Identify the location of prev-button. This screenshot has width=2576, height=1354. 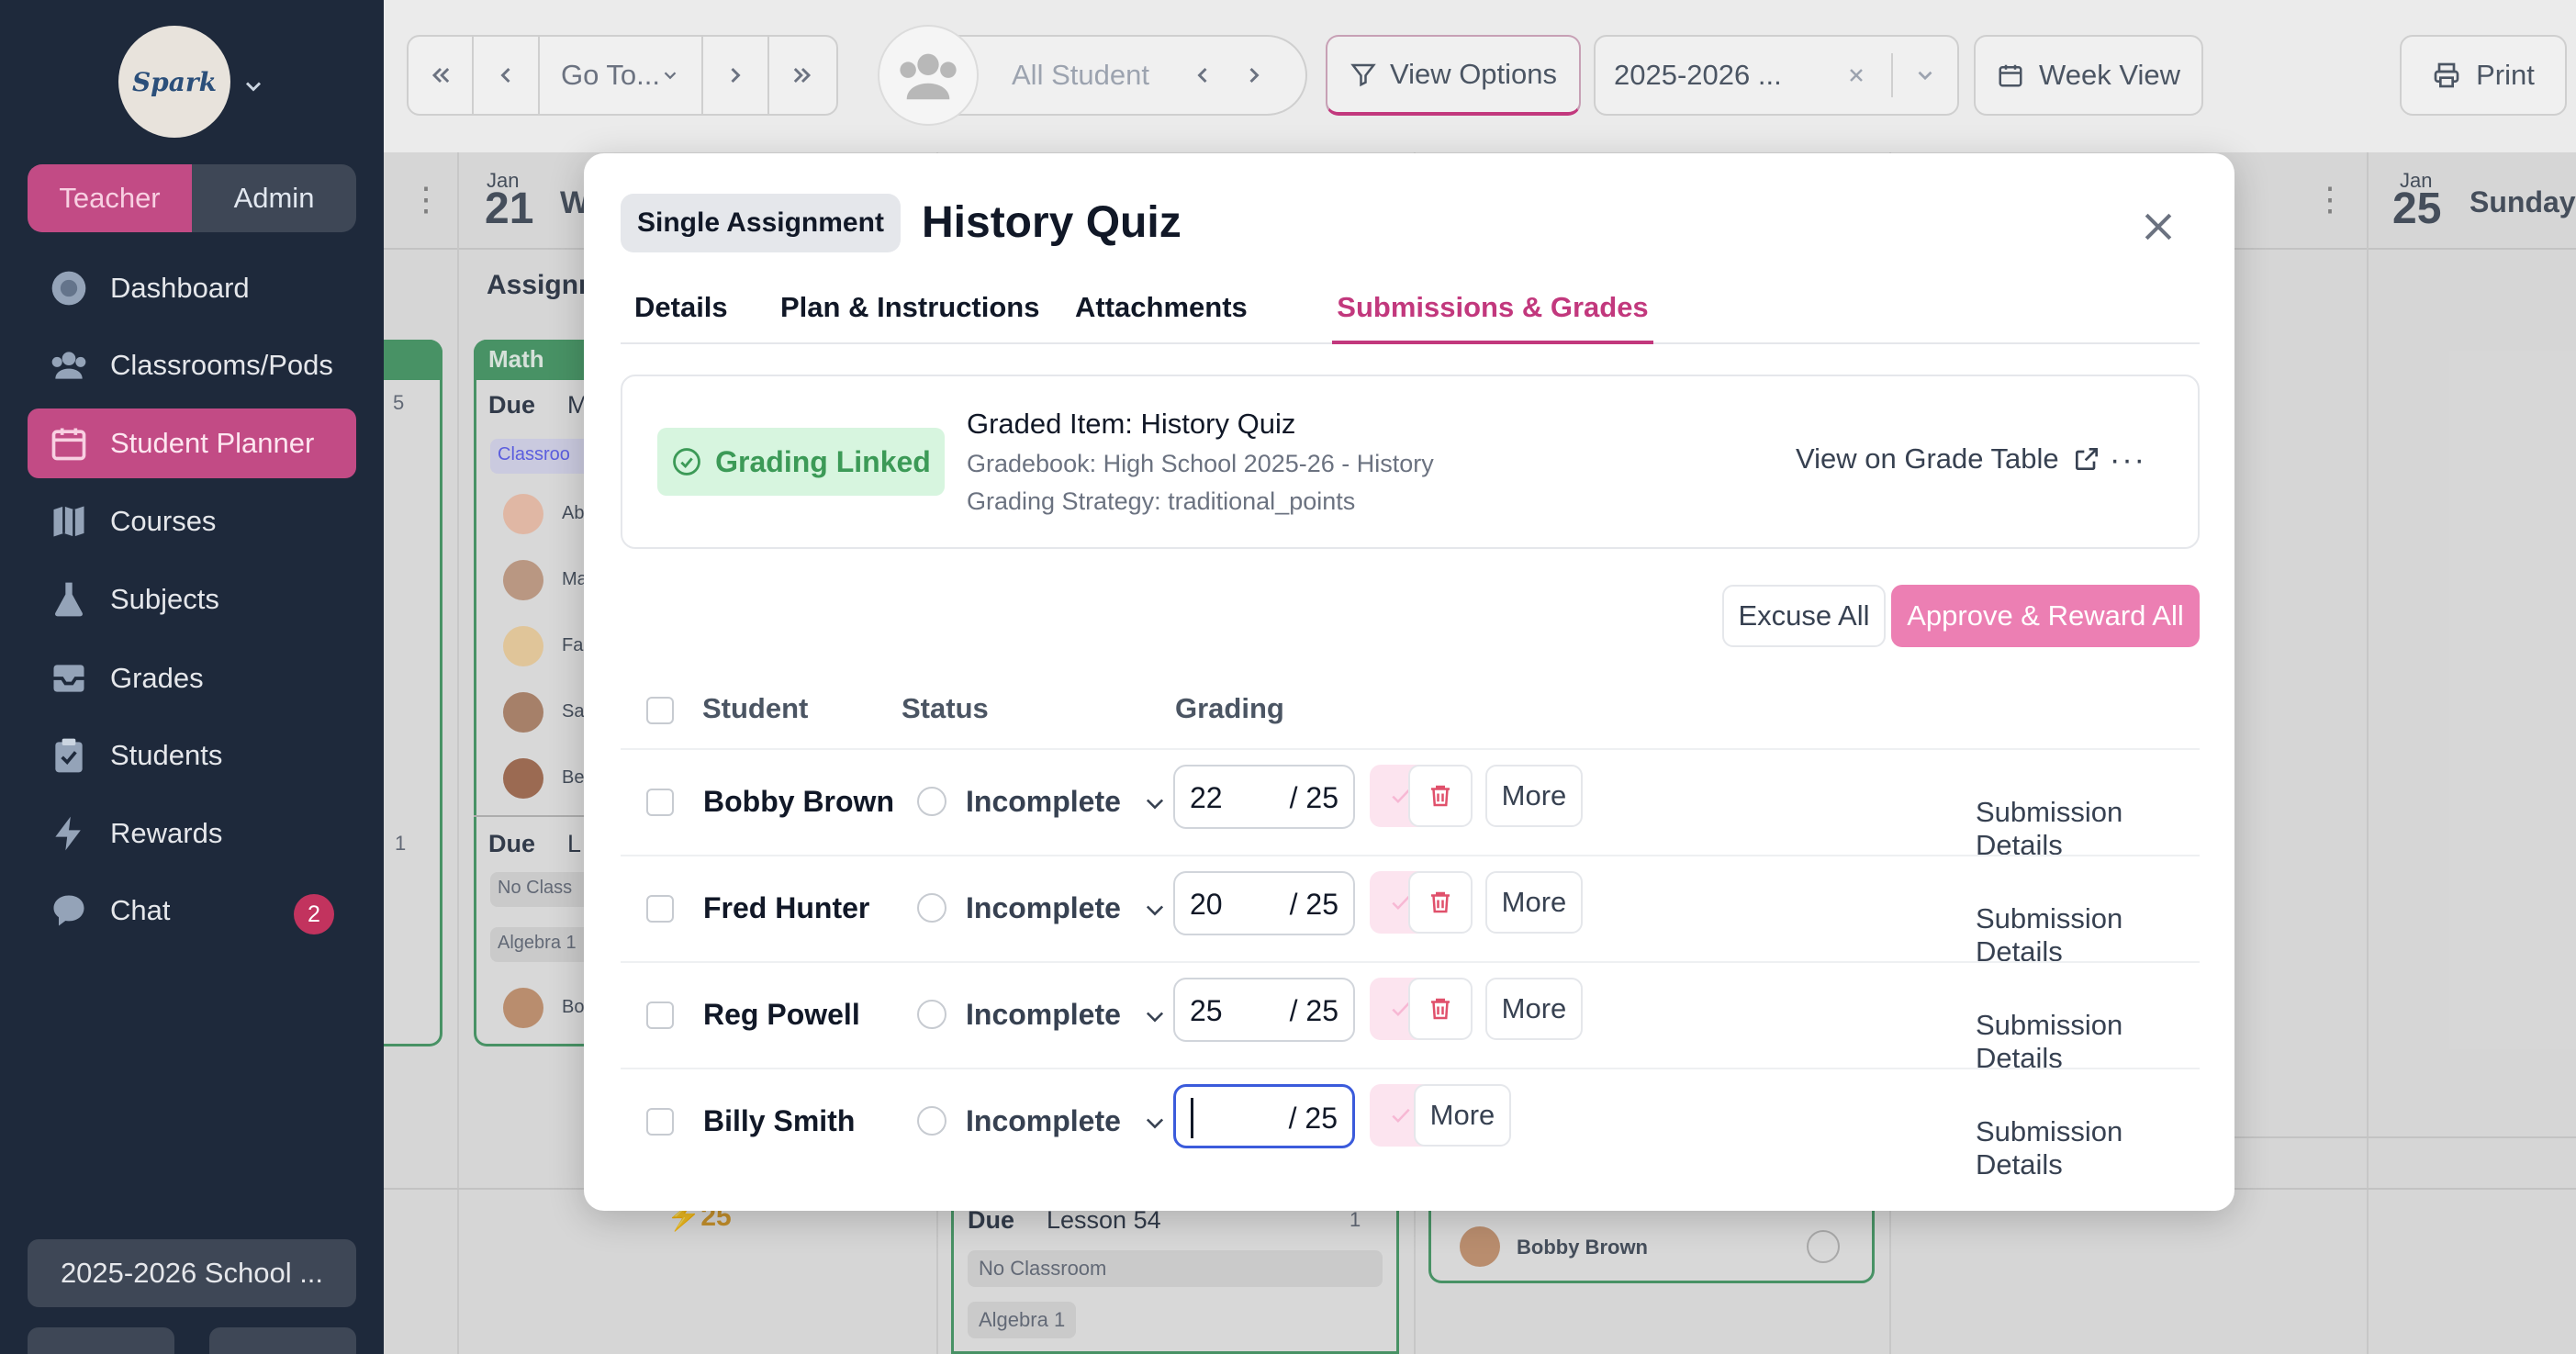
(507, 75).